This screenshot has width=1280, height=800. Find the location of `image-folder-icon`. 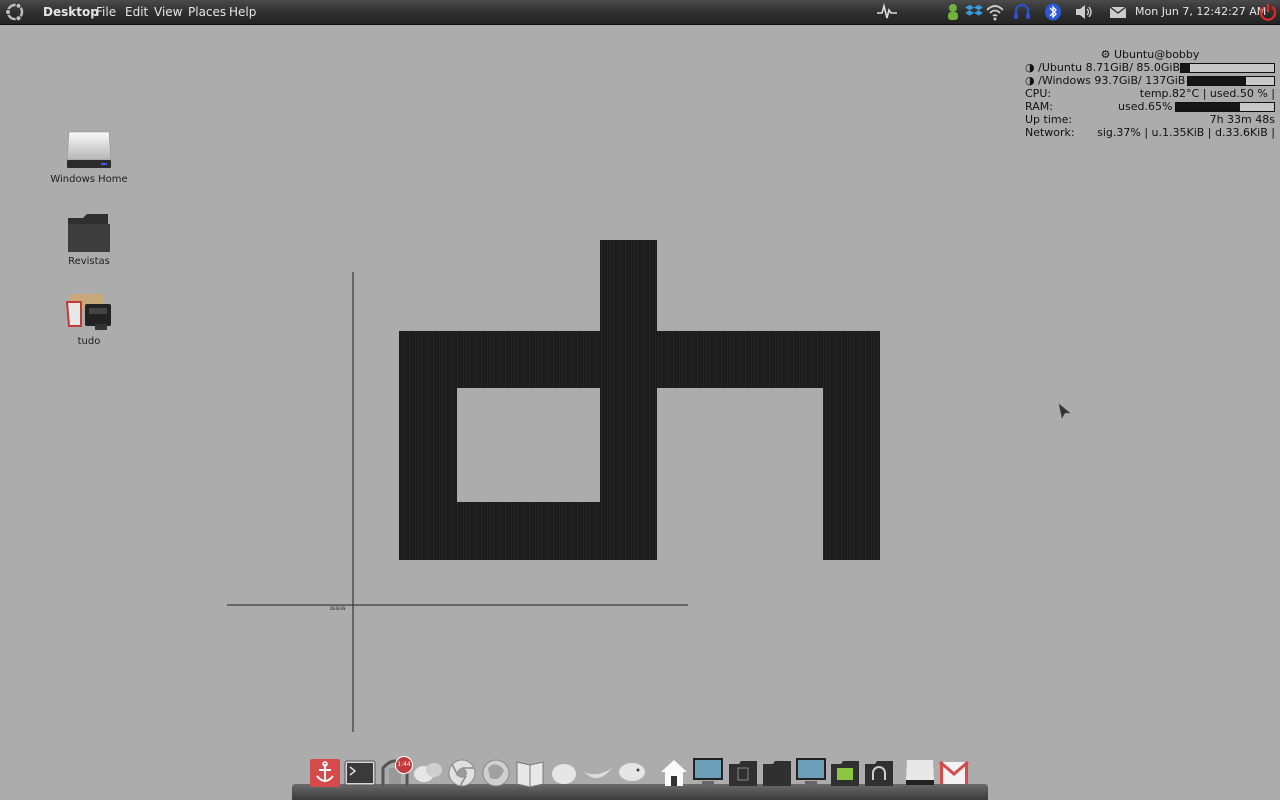

image-folder-icon is located at coordinates (845, 773).